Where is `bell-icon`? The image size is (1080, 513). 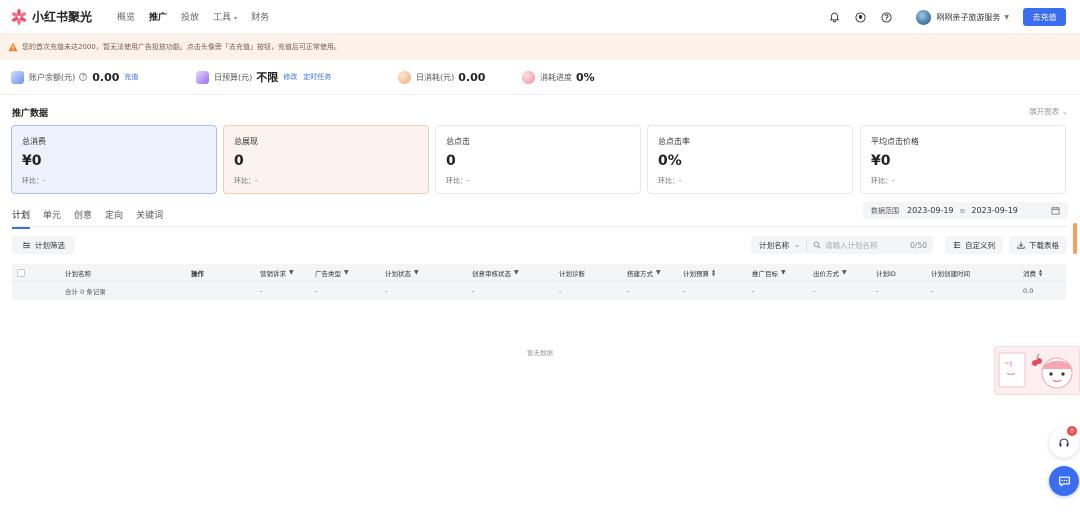
bell-icon is located at coordinates (834, 17).